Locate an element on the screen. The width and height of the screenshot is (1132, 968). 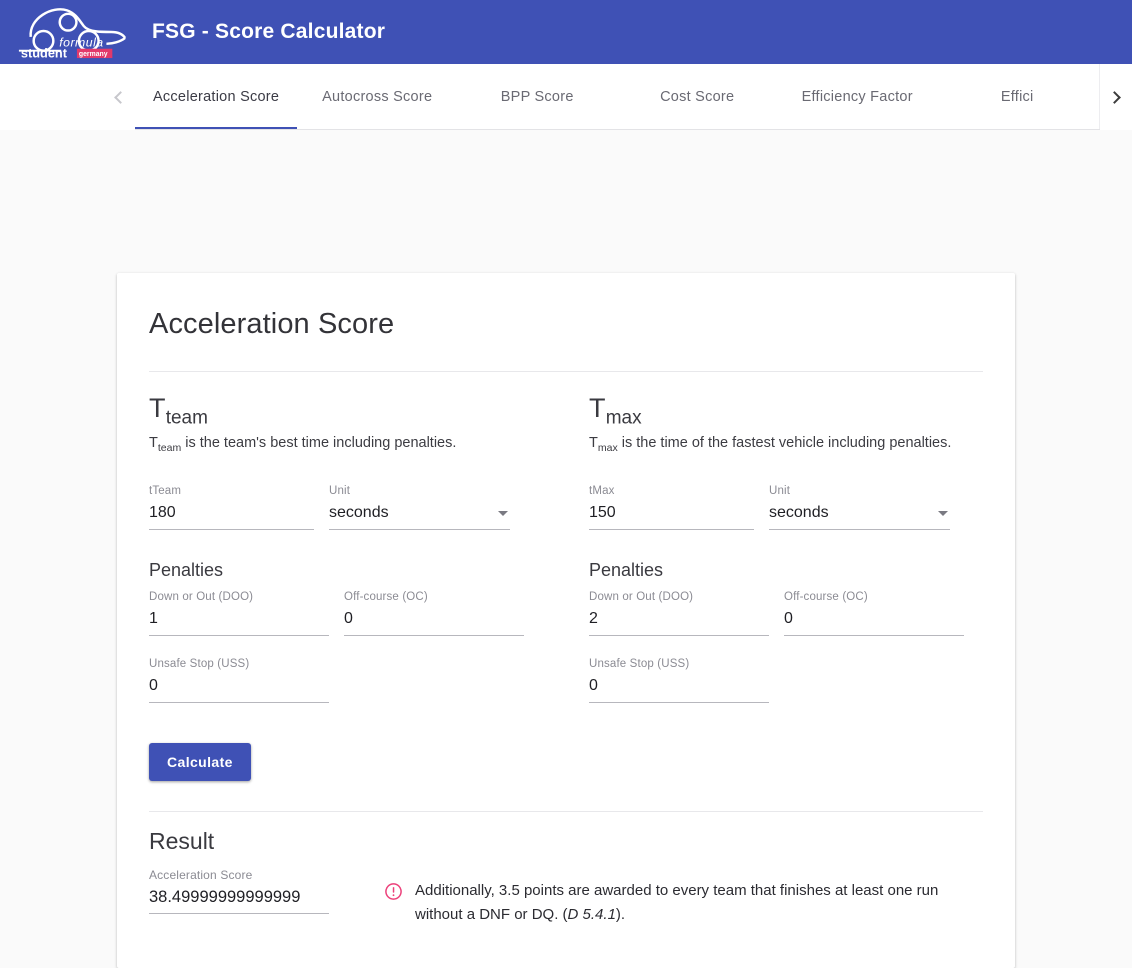
tab-efficiency-factor: Efficiency Factor is located at coordinates (857, 97).